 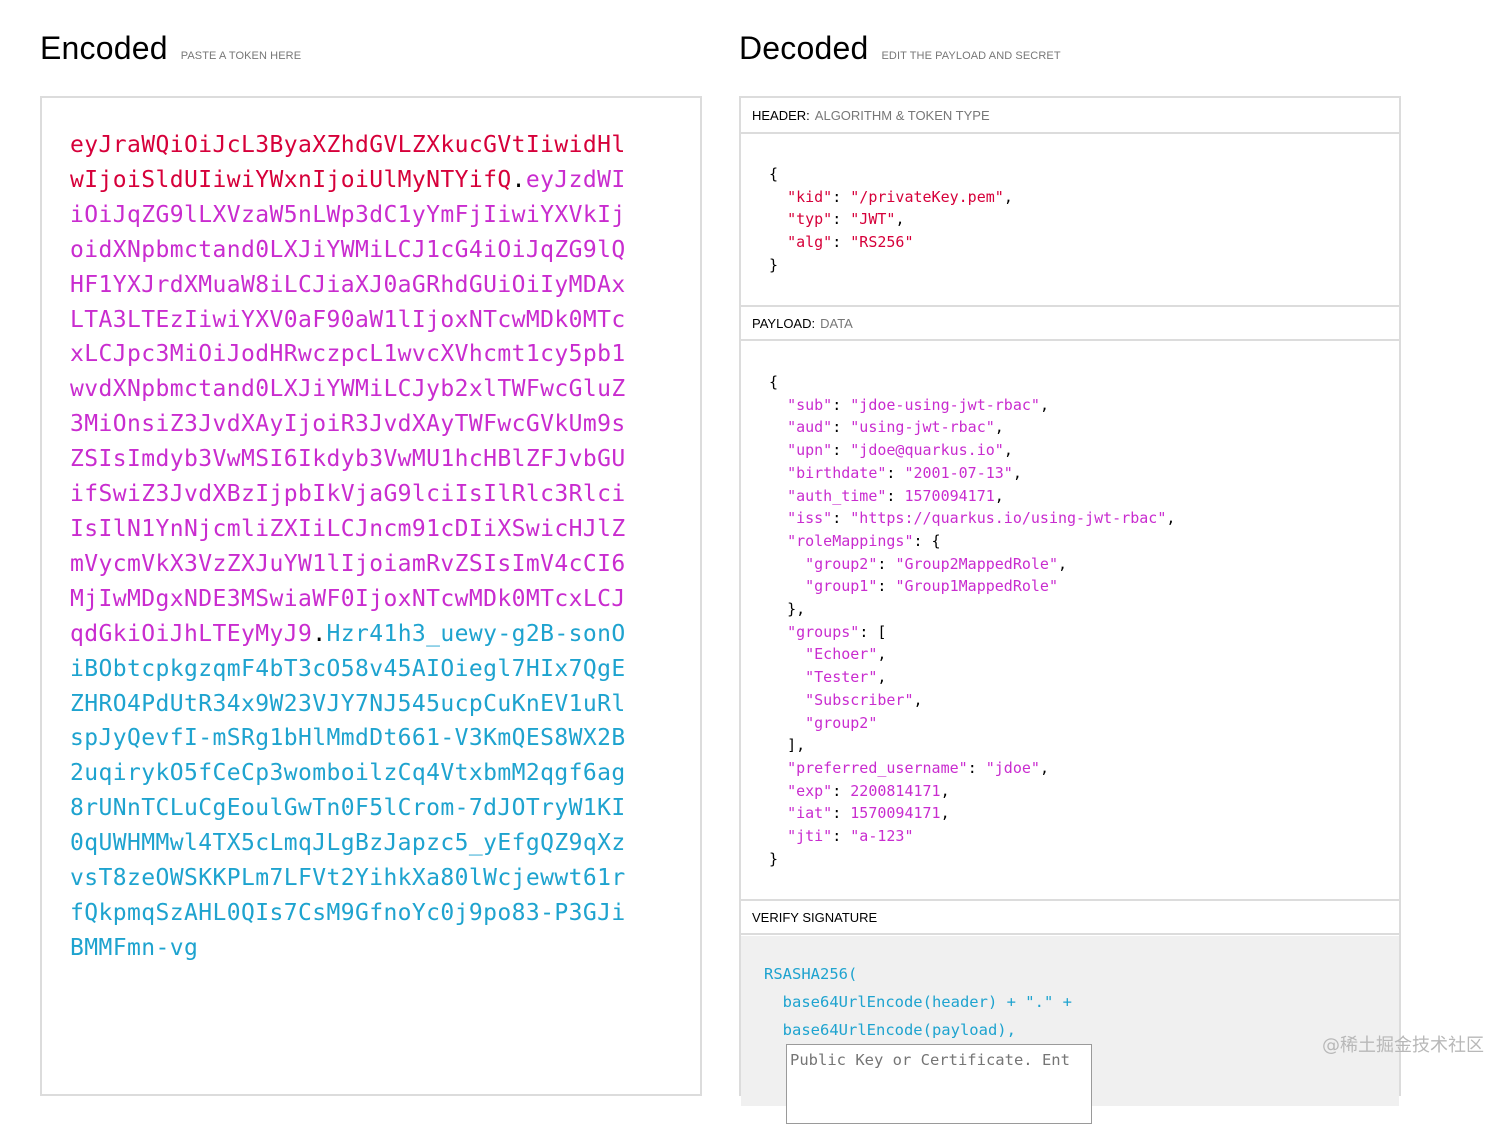 I want to click on header-label: HEADER:, so click(x=781, y=115).